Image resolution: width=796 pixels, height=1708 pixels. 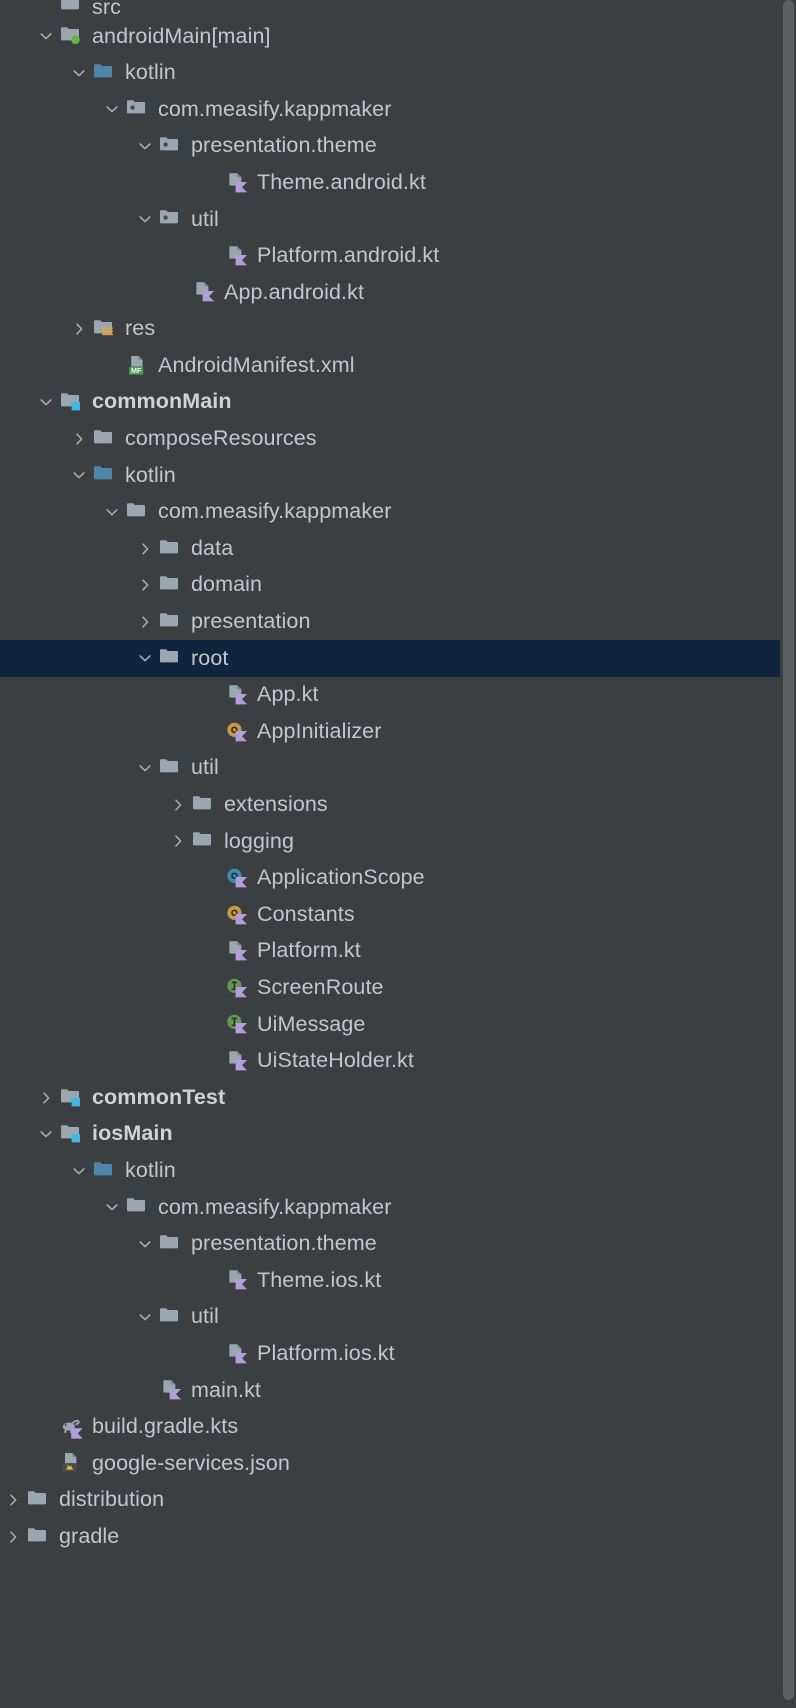 I want to click on tree-row: androidMain [main], so click(x=390, y=36).